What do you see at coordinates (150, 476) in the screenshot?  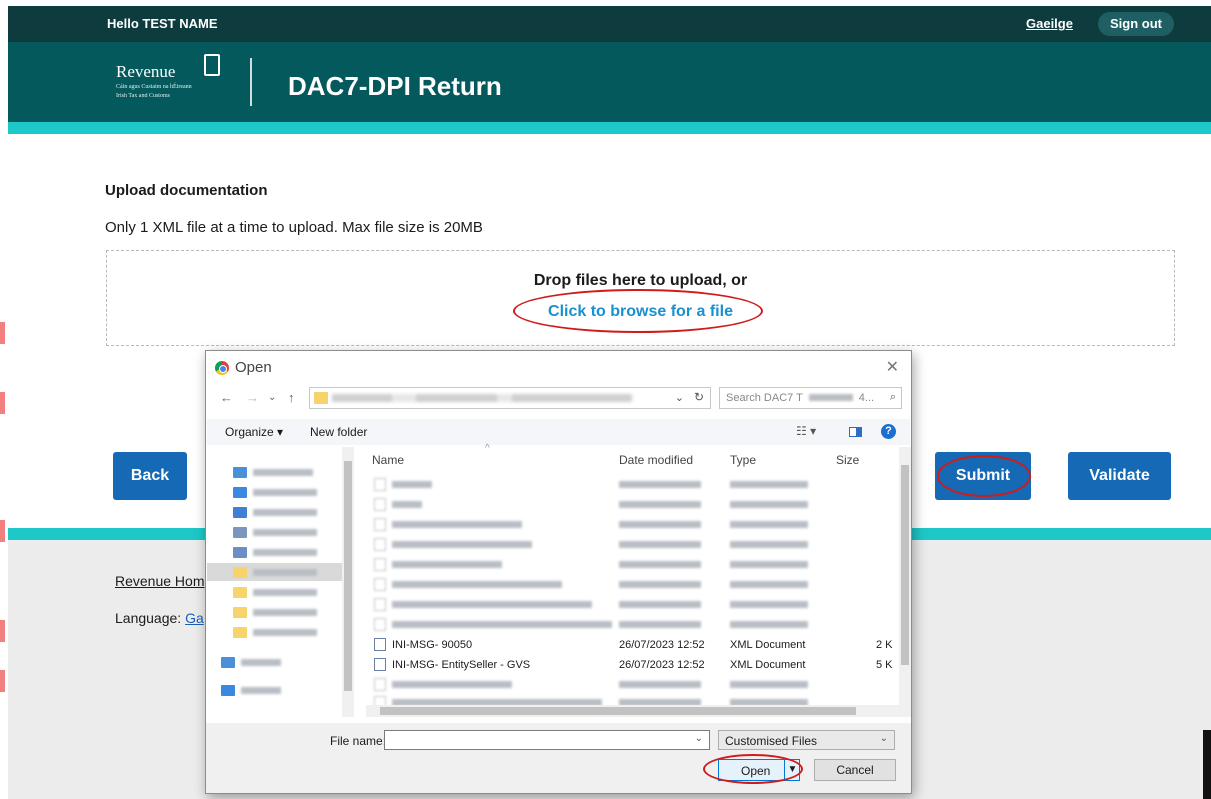 I see `back-button: Back` at bounding box center [150, 476].